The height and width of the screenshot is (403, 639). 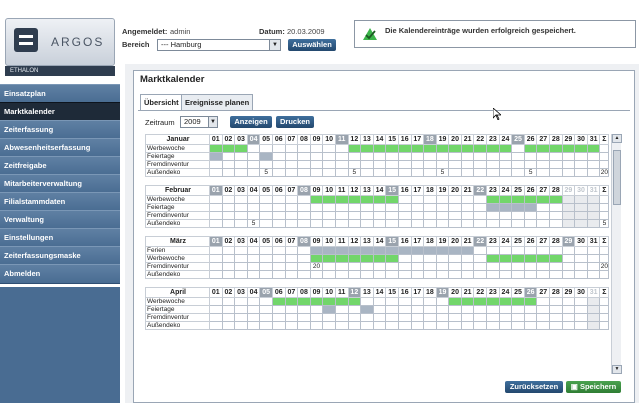 I want to click on sidebar-item-abmelden: Abmelden, so click(x=60, y=274).